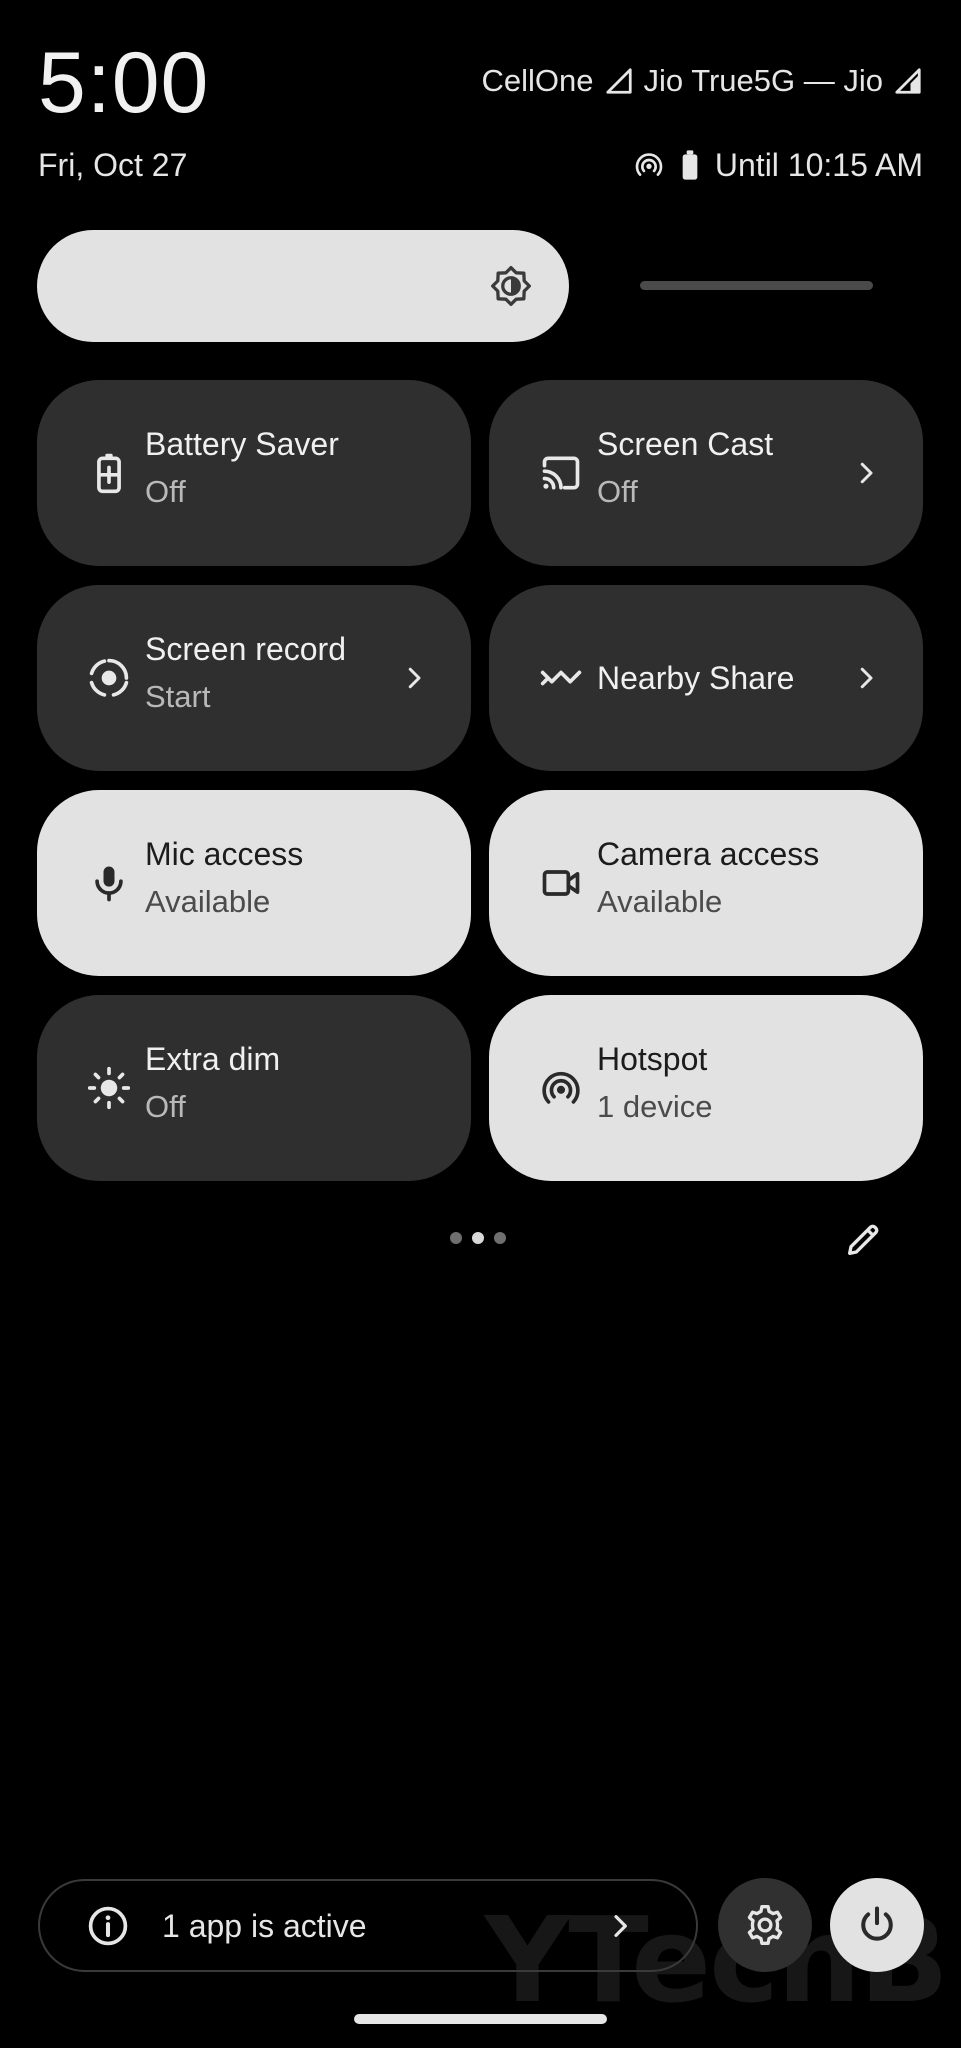  Describe the element at coordinates (690, 165) in the screenshot. I see `battery-icon` at that location.